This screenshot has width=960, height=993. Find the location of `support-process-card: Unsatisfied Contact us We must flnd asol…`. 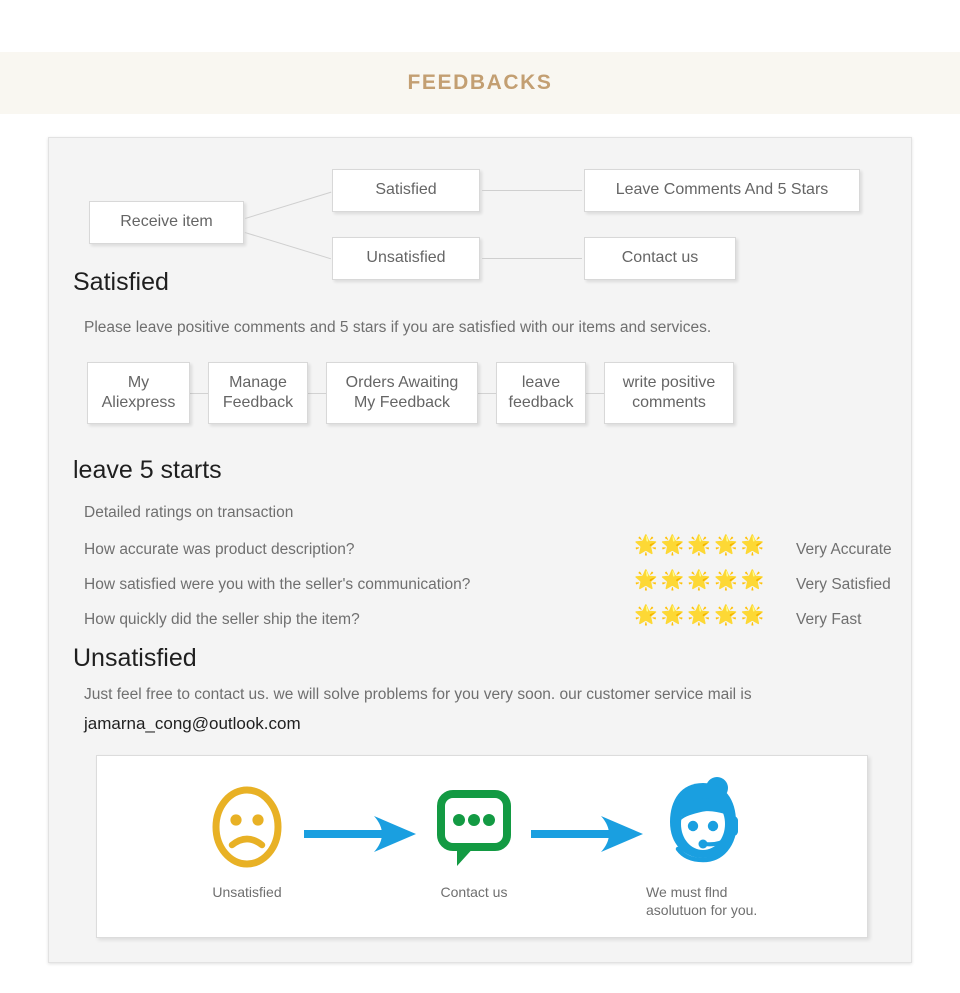

support-process-card: Unsatisfied Contact us We must flnd asol… is located at coordinates (482, 846).